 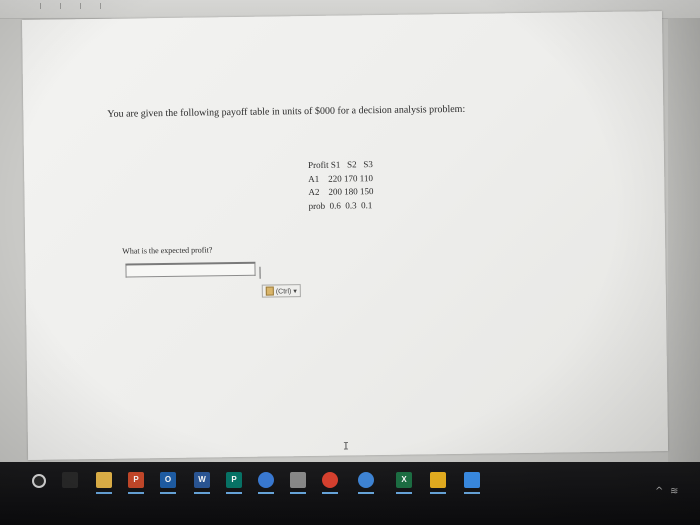 I want to click on taskbar-start-icon, so click(x=39, y=481).